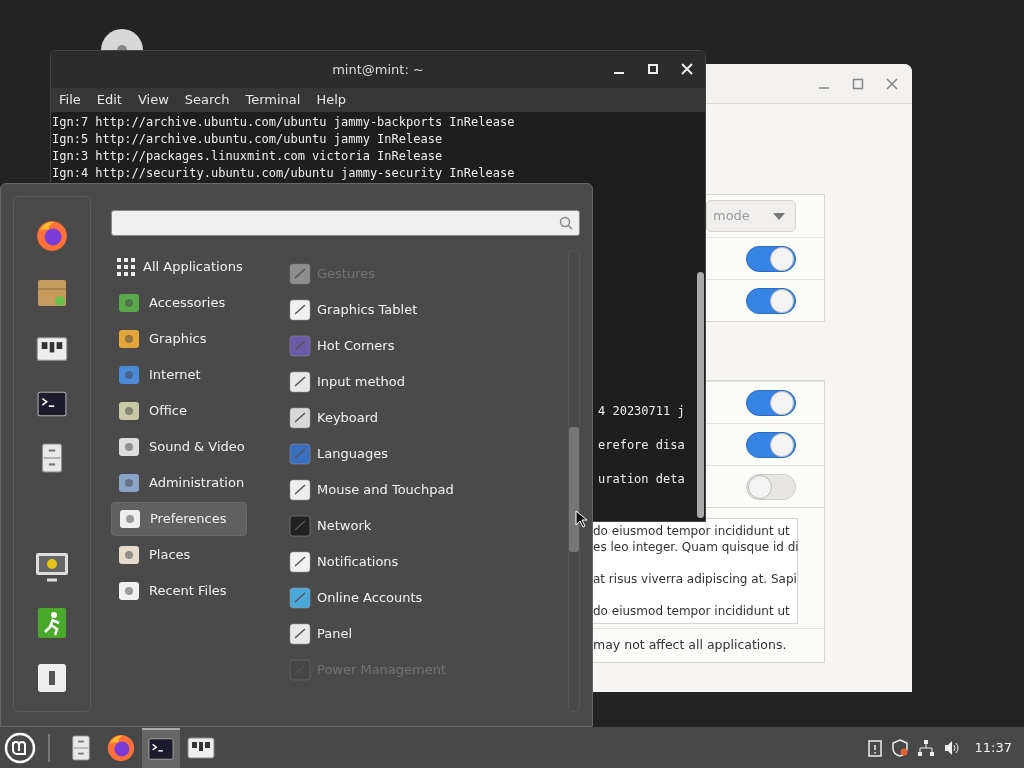 The image size is (1024, 768). Describe the element at coordinates (52, 236) in the screenshot. I see `firefox-icon` at that location.